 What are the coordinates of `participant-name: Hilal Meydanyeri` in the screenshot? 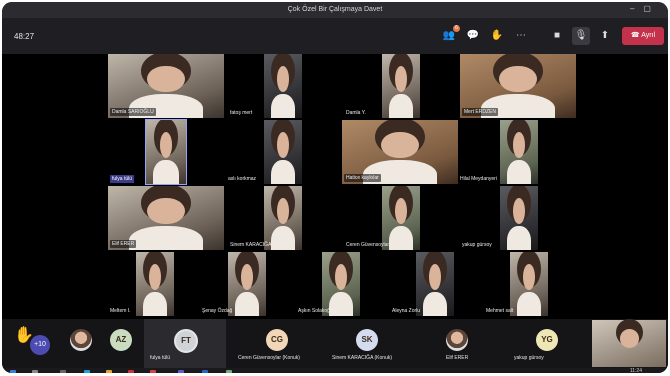 It's located at (478, 179).